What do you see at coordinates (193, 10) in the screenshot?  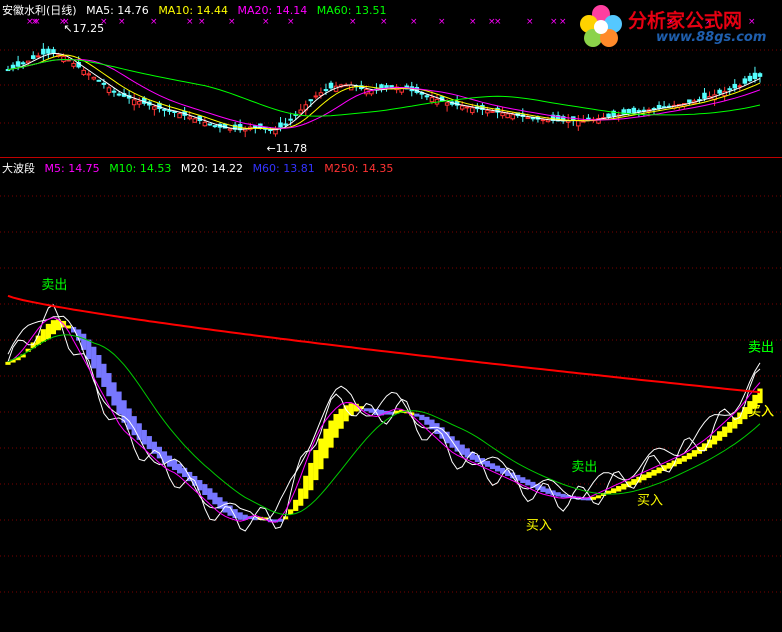 I see `ma10-label: MA10: 14.44` at bounding box center [193, 10].